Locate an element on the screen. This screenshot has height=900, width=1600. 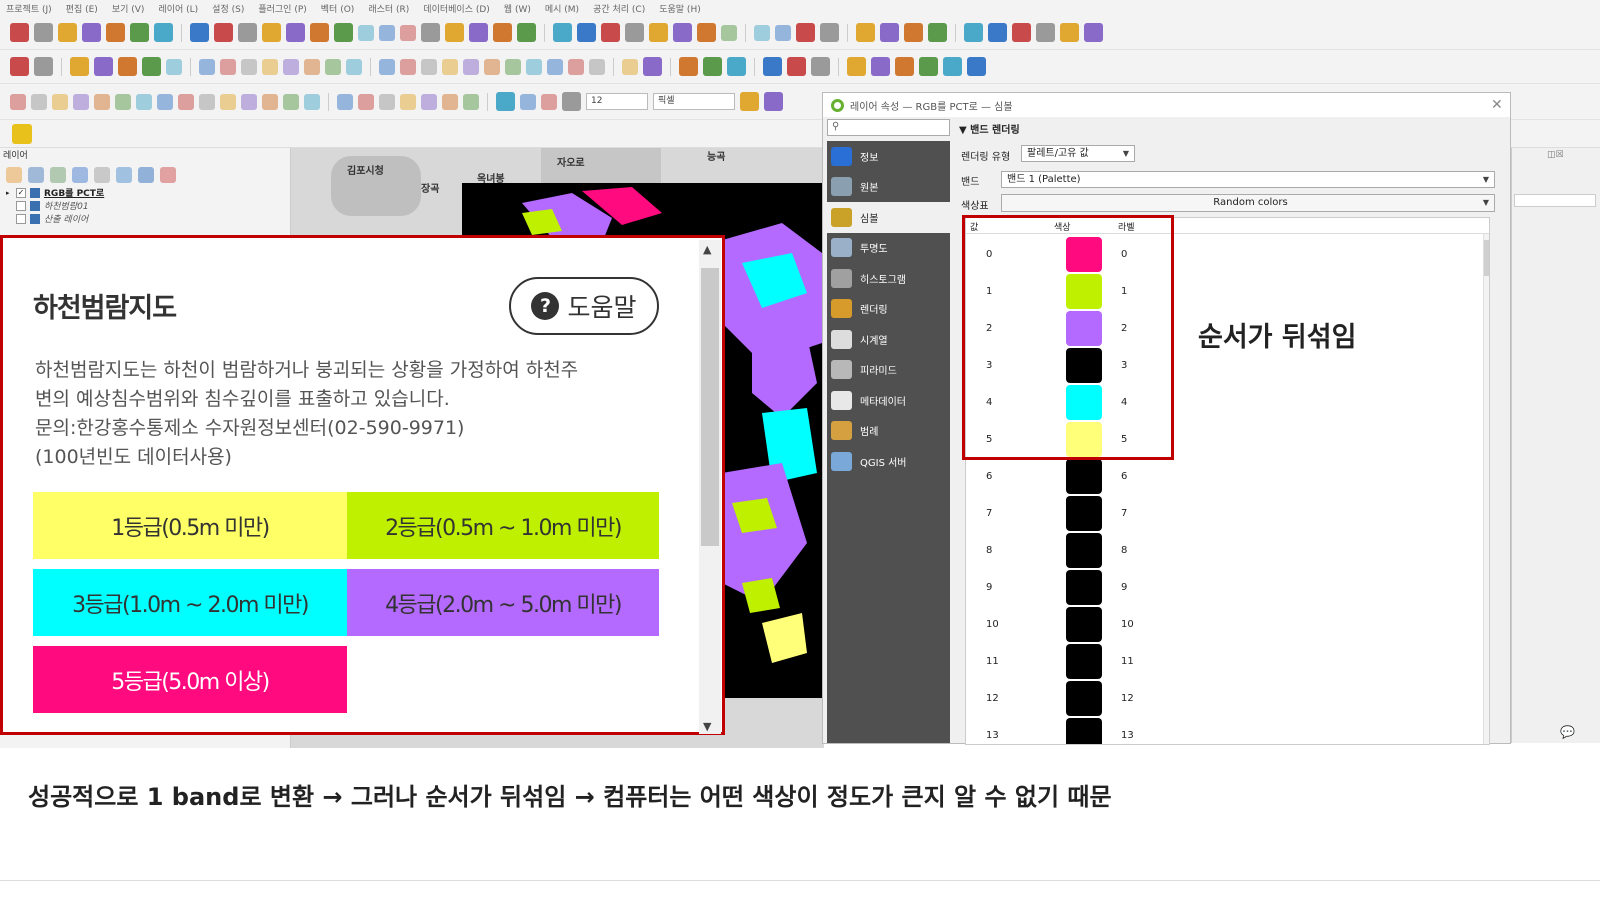
nav-item: 투명도 is located at coordinates (888, 248).